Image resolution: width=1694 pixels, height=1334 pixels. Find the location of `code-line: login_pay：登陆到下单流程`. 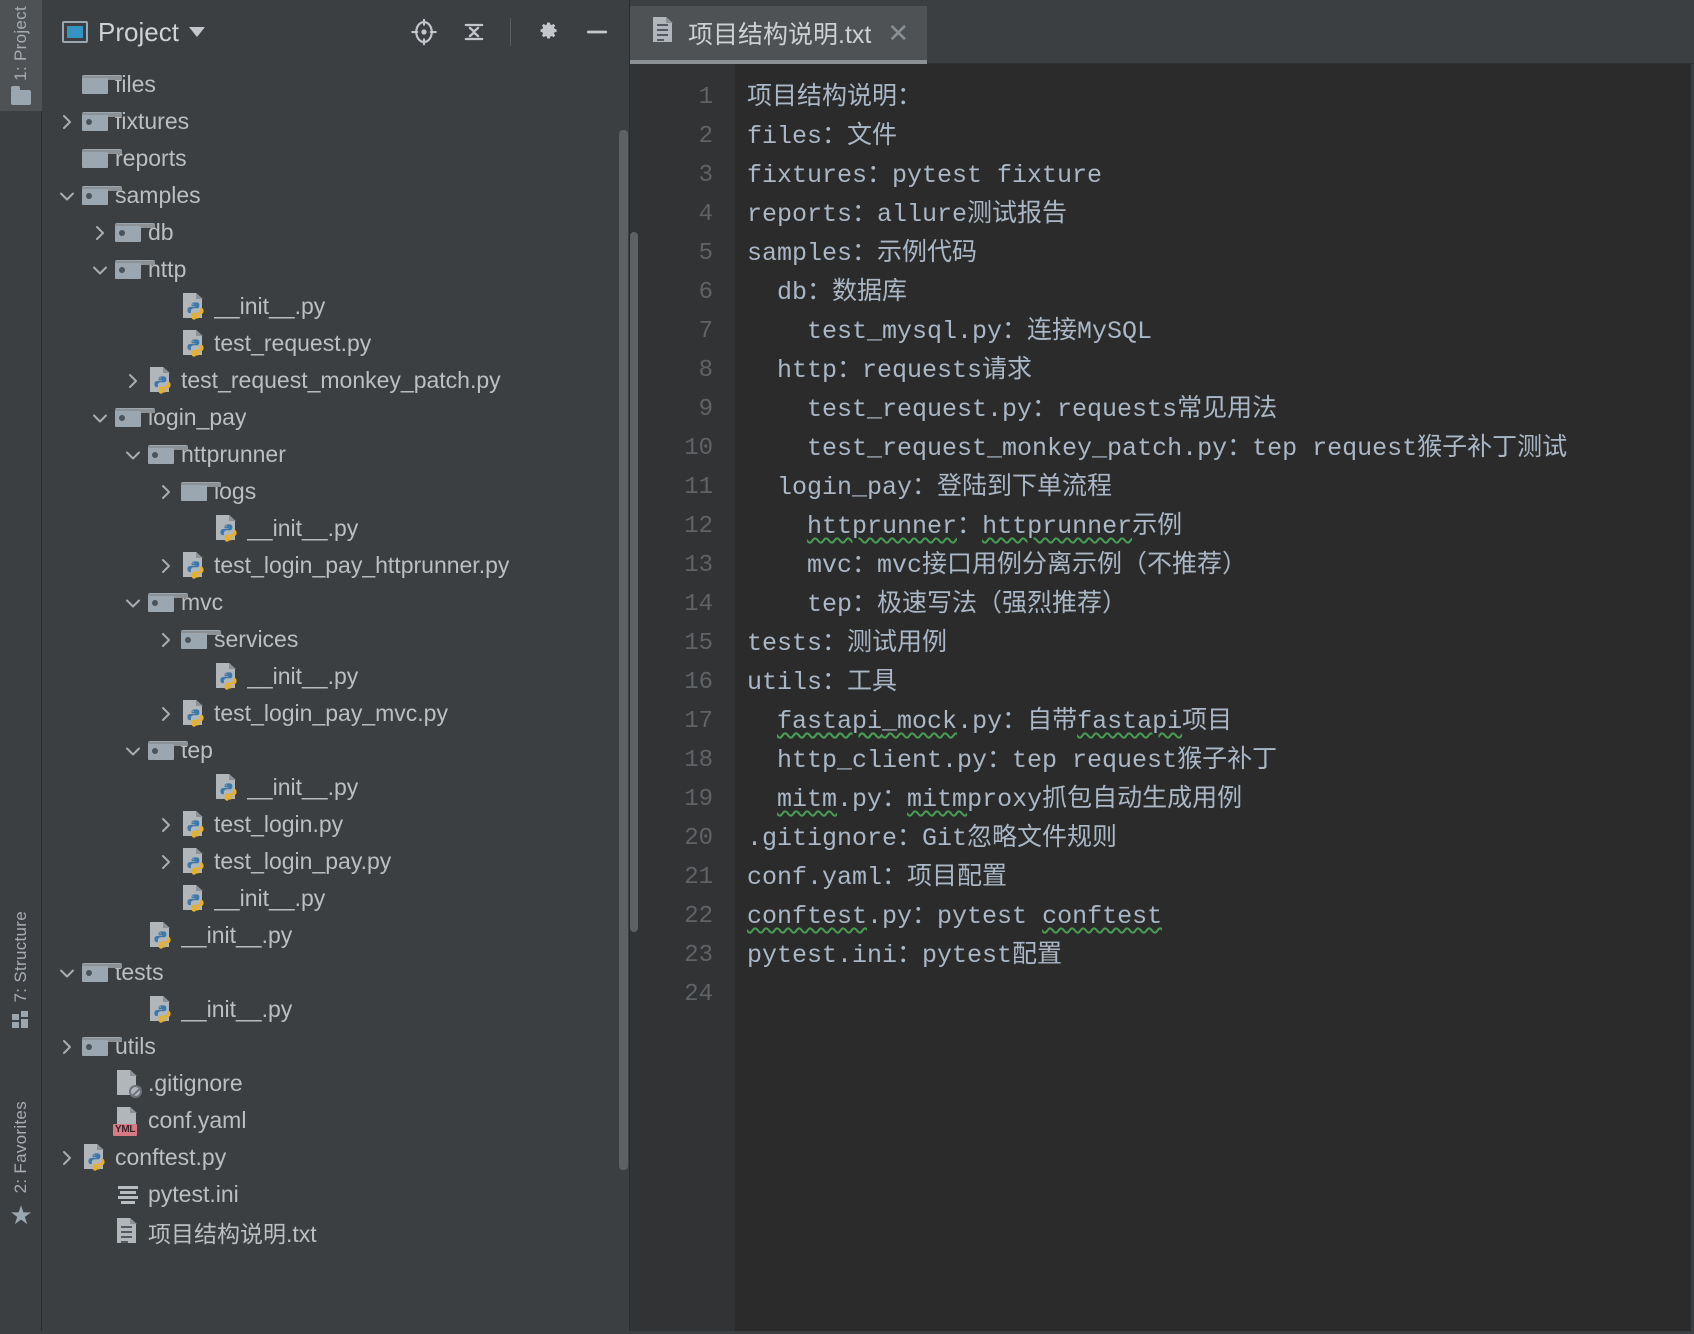

code-line: login_pay：登陆到下单流程 is located at coordinates (1220, 487).